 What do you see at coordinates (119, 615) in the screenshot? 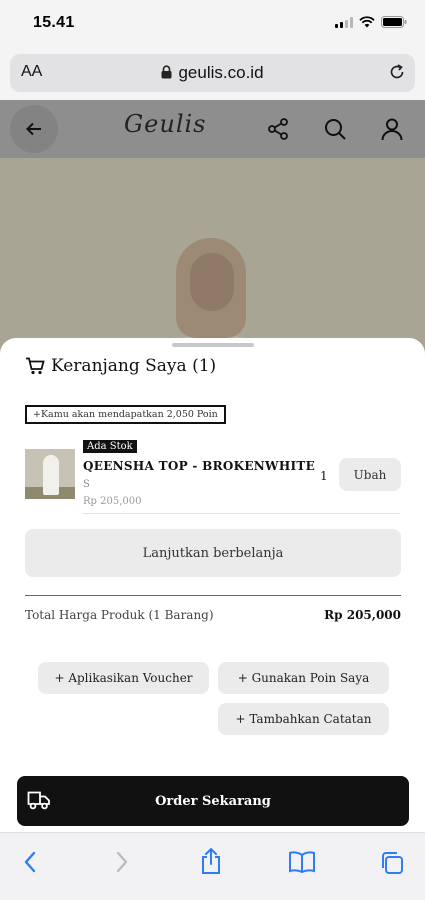
I see `total-label: Total Harga Produk (1 Barang)` at bounding box center [119, 615].